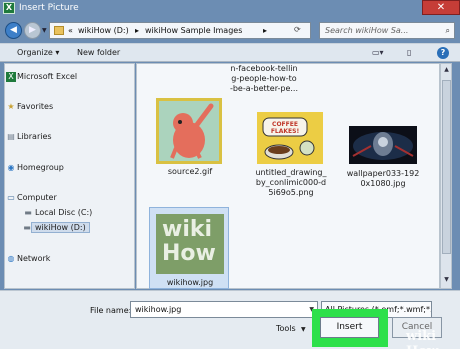 This screenshot has width=460, height=349. What do you see at coordinates (158, 309) in the screenshot?
I see `file-name-value: wikihow.jpg` at bounding box center [158, 309].